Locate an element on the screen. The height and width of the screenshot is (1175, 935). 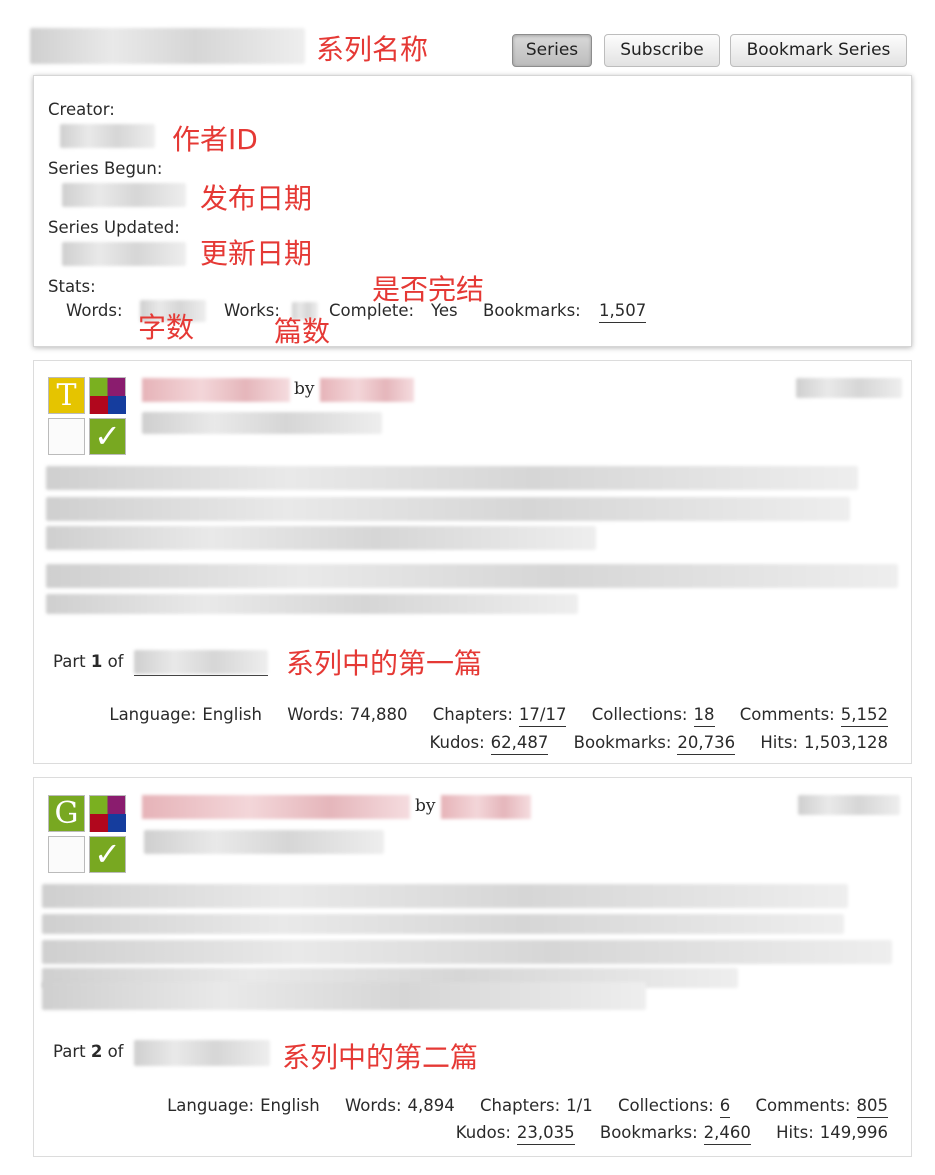
kudos-link: 62,487 is located at coordinates (519, 744).